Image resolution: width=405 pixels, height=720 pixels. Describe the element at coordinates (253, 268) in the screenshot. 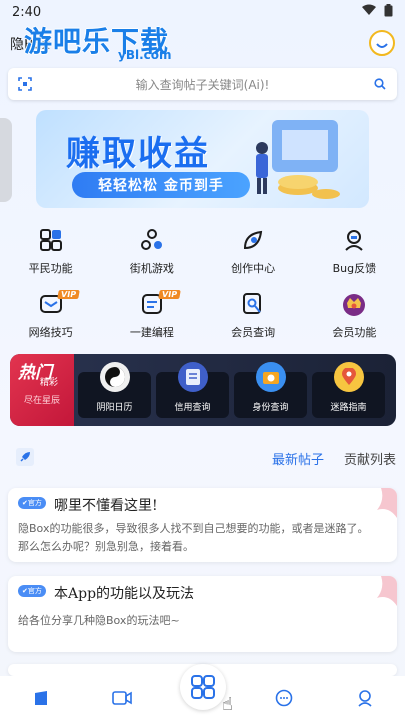

I see `feature-label: 创作中心` at that location.